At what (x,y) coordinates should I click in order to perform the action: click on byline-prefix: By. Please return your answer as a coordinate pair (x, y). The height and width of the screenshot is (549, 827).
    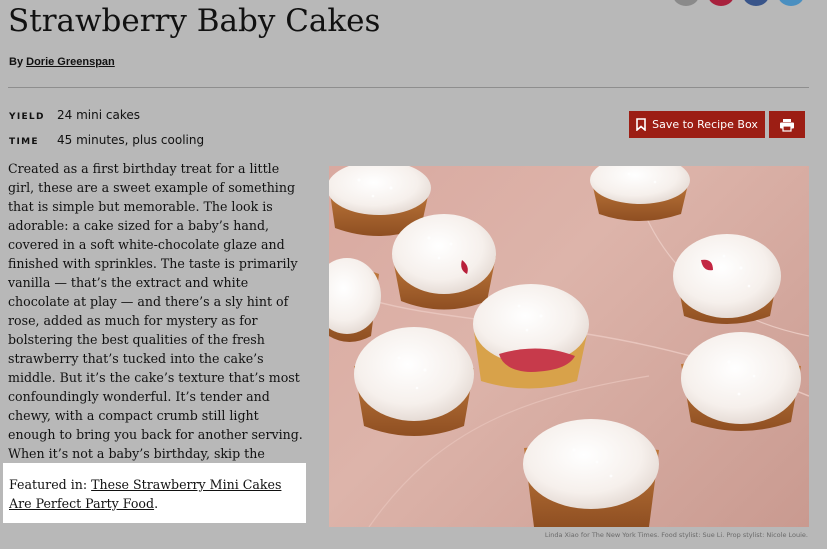
    Looking at the image, I should click on (16, 62).